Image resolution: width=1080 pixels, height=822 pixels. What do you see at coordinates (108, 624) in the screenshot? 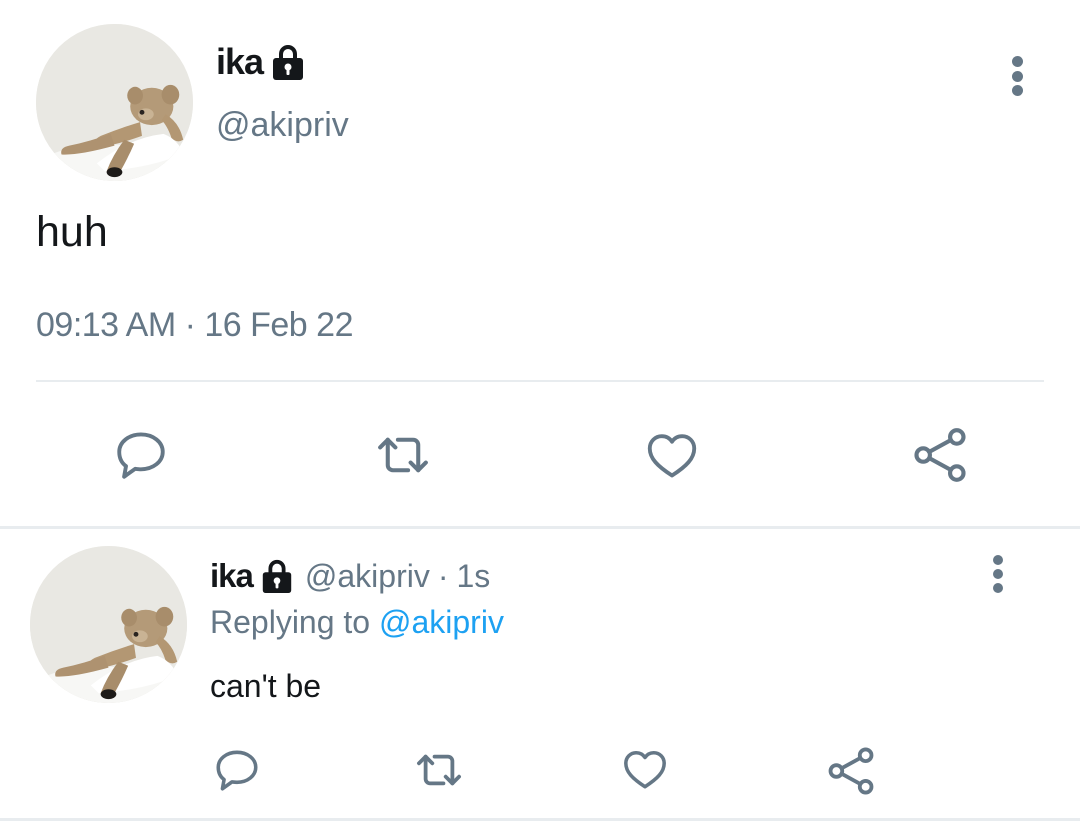
I see `reply-avatar` at bounding box center [108, 624].